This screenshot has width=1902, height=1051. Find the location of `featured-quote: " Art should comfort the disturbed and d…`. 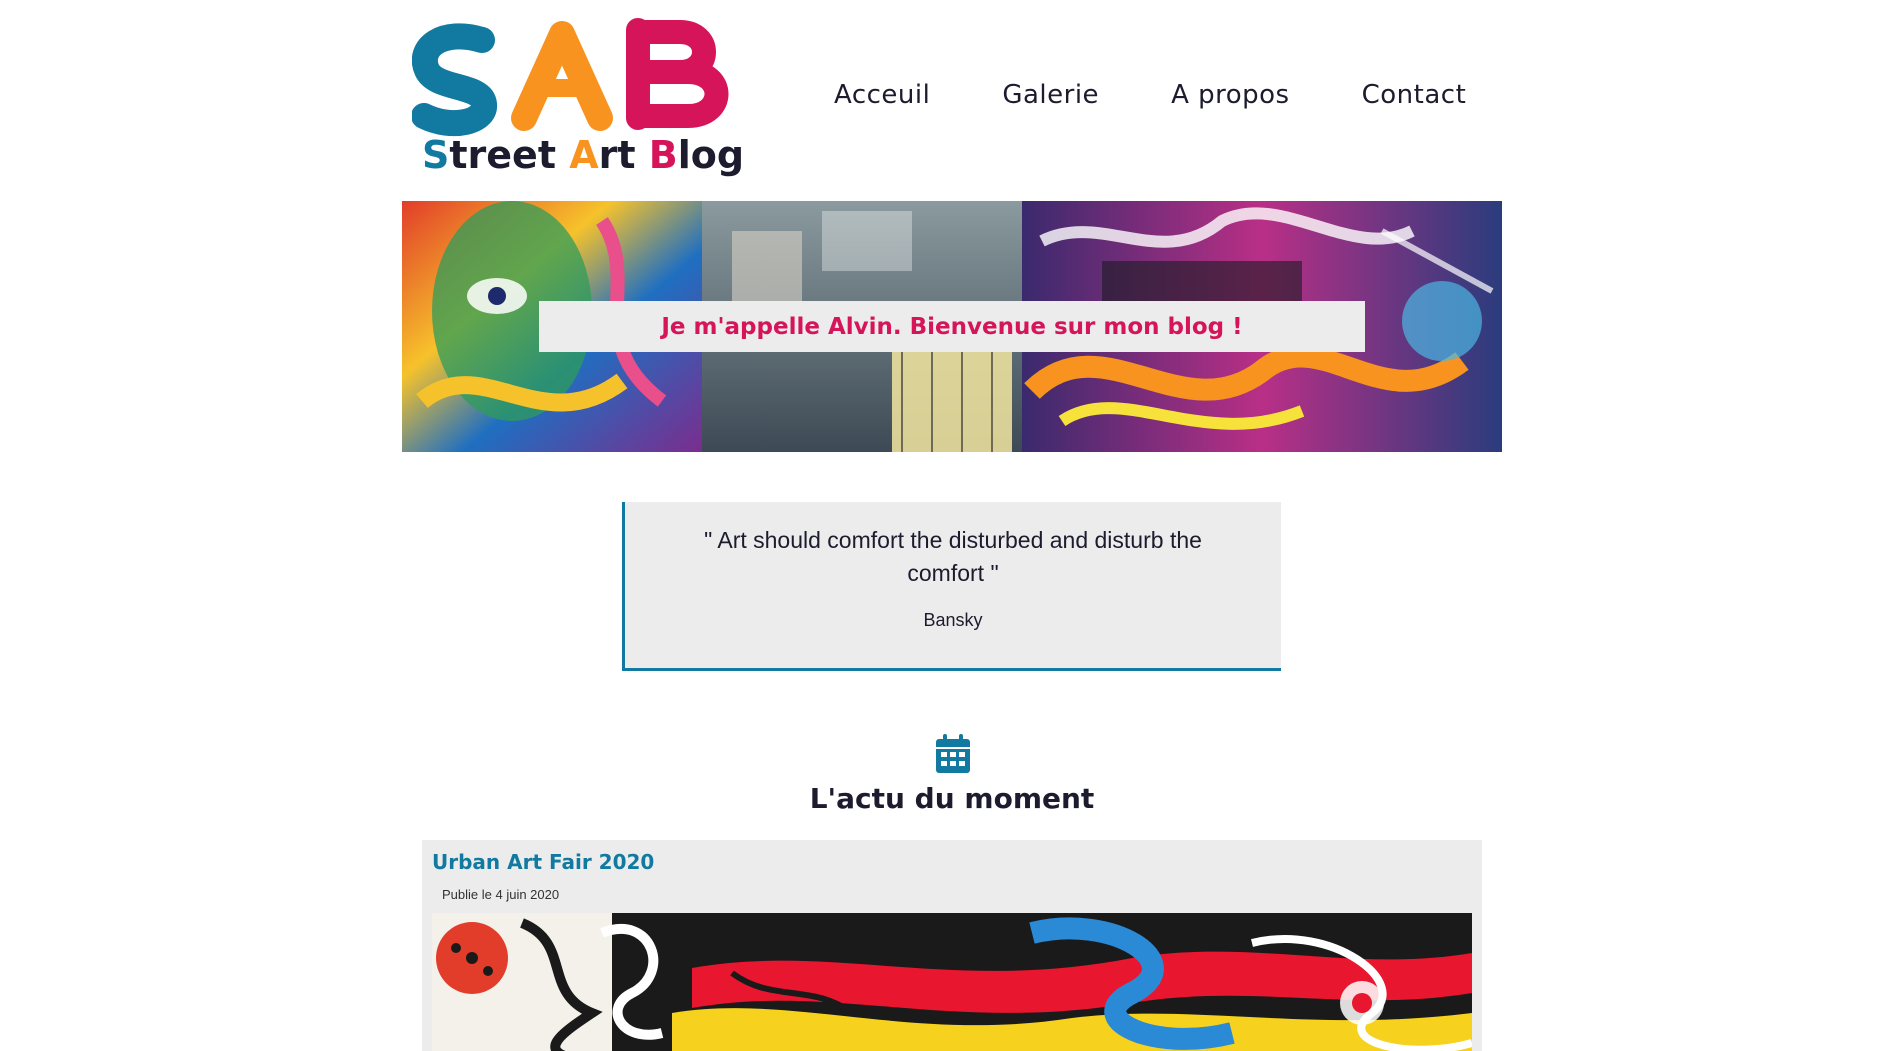

featured-quote: " Art should comfort the disturbed and d… is located at coordinates (951, 586).